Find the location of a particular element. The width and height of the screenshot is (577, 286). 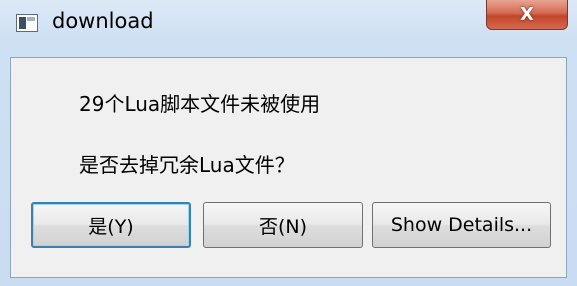

yes-button: 是(Y) is located at coordinates (111, 225).